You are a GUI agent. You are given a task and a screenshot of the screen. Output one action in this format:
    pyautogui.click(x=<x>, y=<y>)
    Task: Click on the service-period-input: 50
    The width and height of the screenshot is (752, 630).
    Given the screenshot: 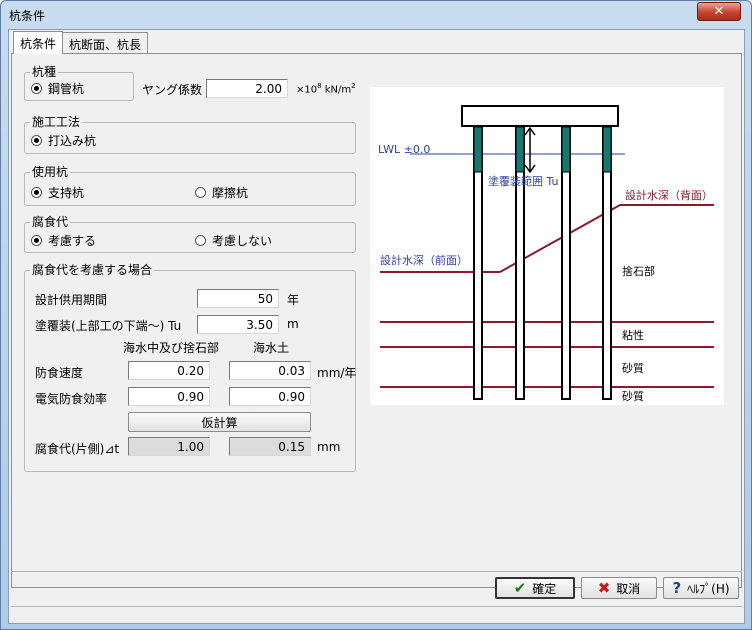 What is the action you would take?
    pyautogui.click(x=238, y=298)
    